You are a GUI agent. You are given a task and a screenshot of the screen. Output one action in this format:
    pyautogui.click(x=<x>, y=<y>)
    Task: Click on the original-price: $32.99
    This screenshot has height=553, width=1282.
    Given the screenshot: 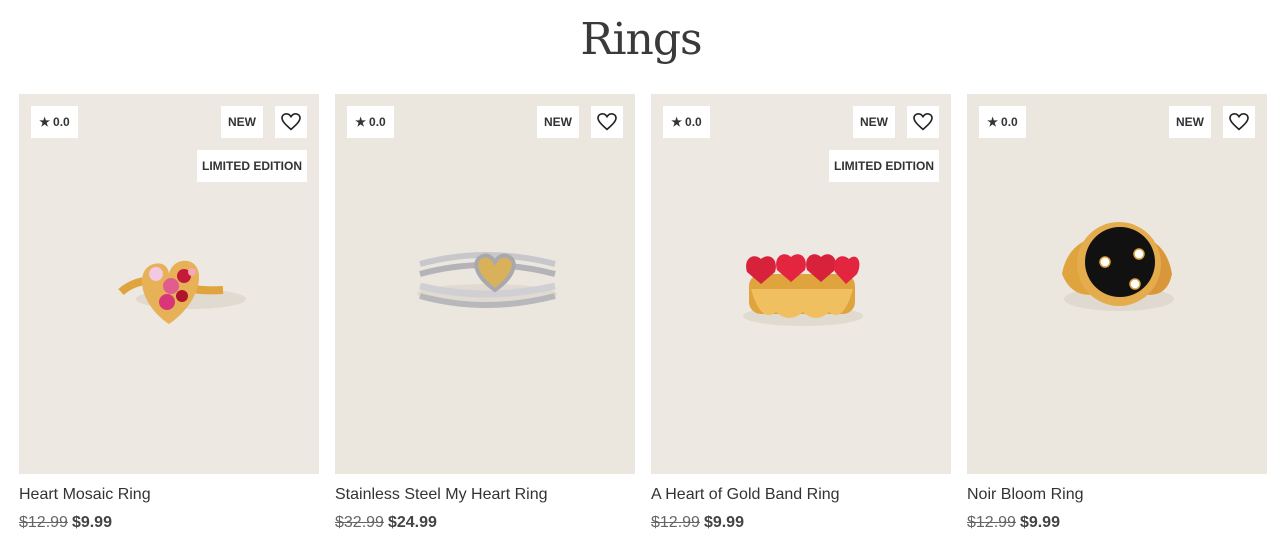 What is the action you would take?
    pyautogui.click(x=359, y=522)
    